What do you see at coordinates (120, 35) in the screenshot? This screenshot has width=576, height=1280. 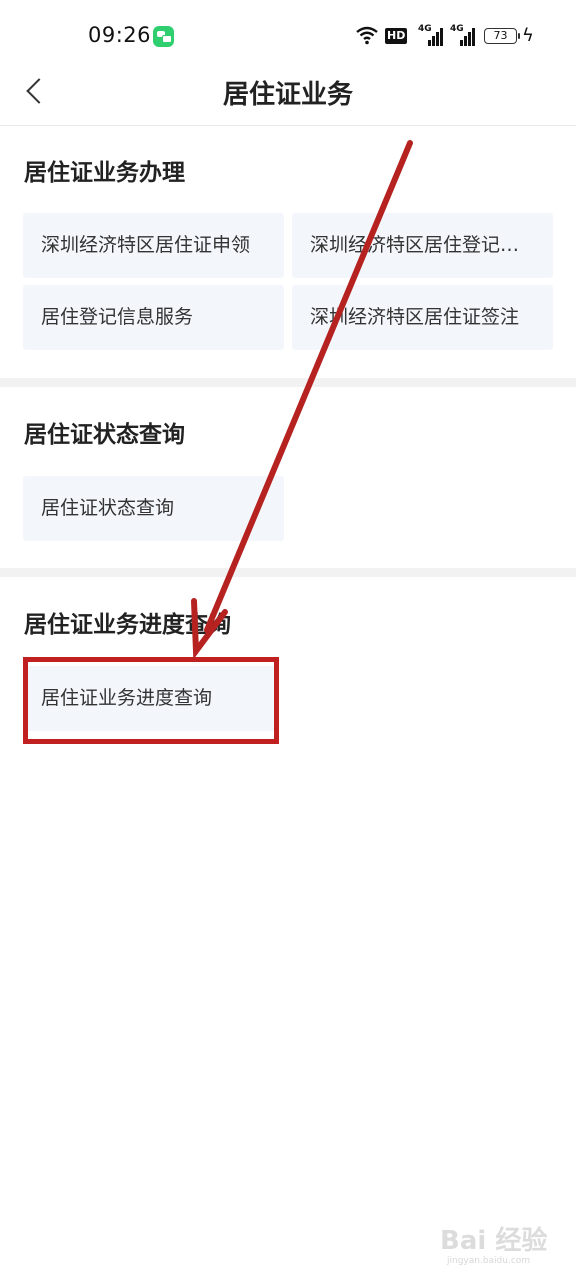 I see `status-time: 09:26` at bounding box center [120, 35].